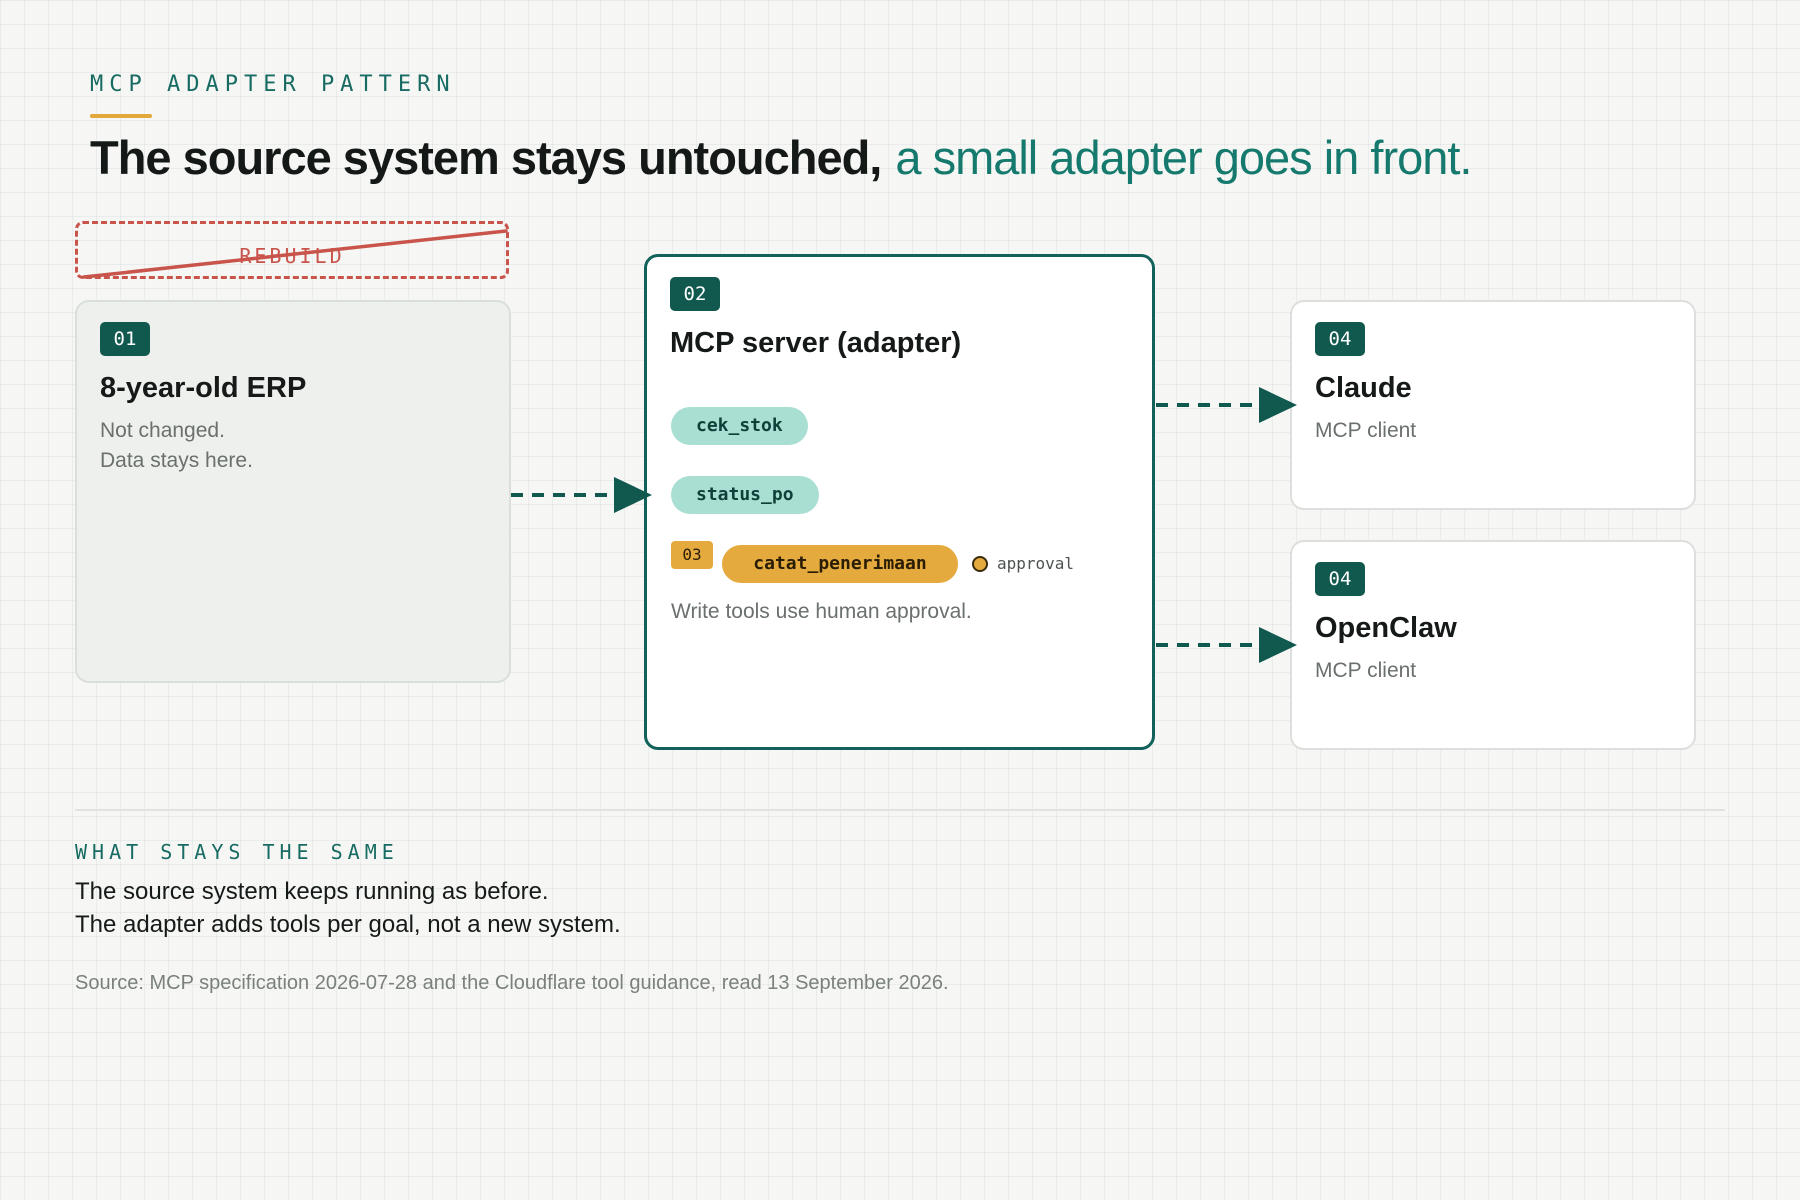  Describe the element at coordinates (486, 157) in the screenshot. I see `headline-strong: The source system stays untouched,` at that location.